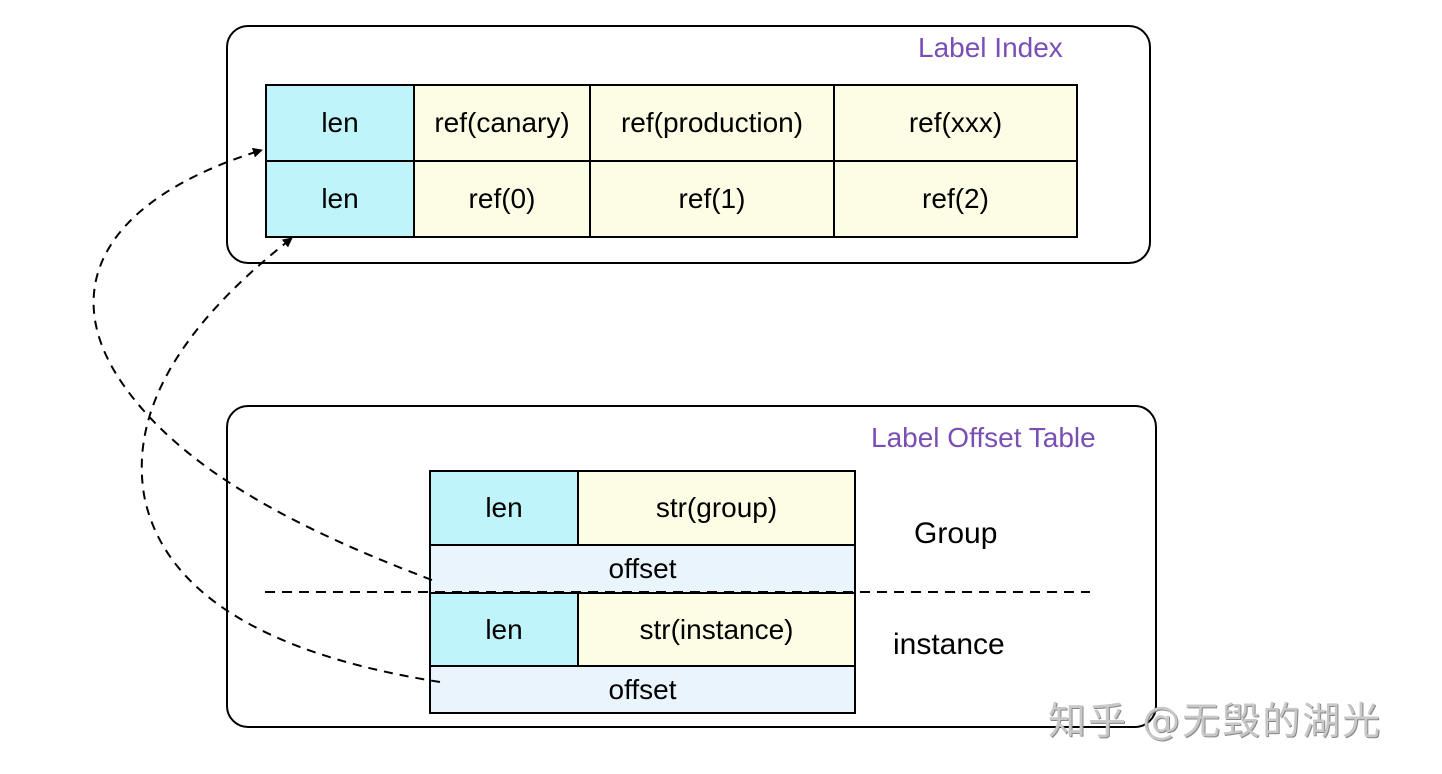 Image resolution: width=1442 pixels, height=774 pixels. What do you see at coordinates (290, 460) in the screenshot?
I see `arrow-instance-offset-to-len` at bounding box center [290, 460].